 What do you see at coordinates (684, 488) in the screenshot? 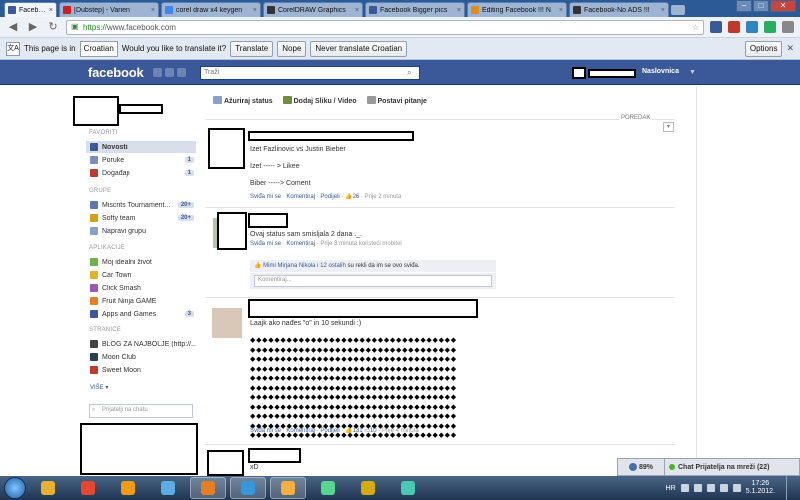
I see `network-icon` at bounding box center [684, 488].